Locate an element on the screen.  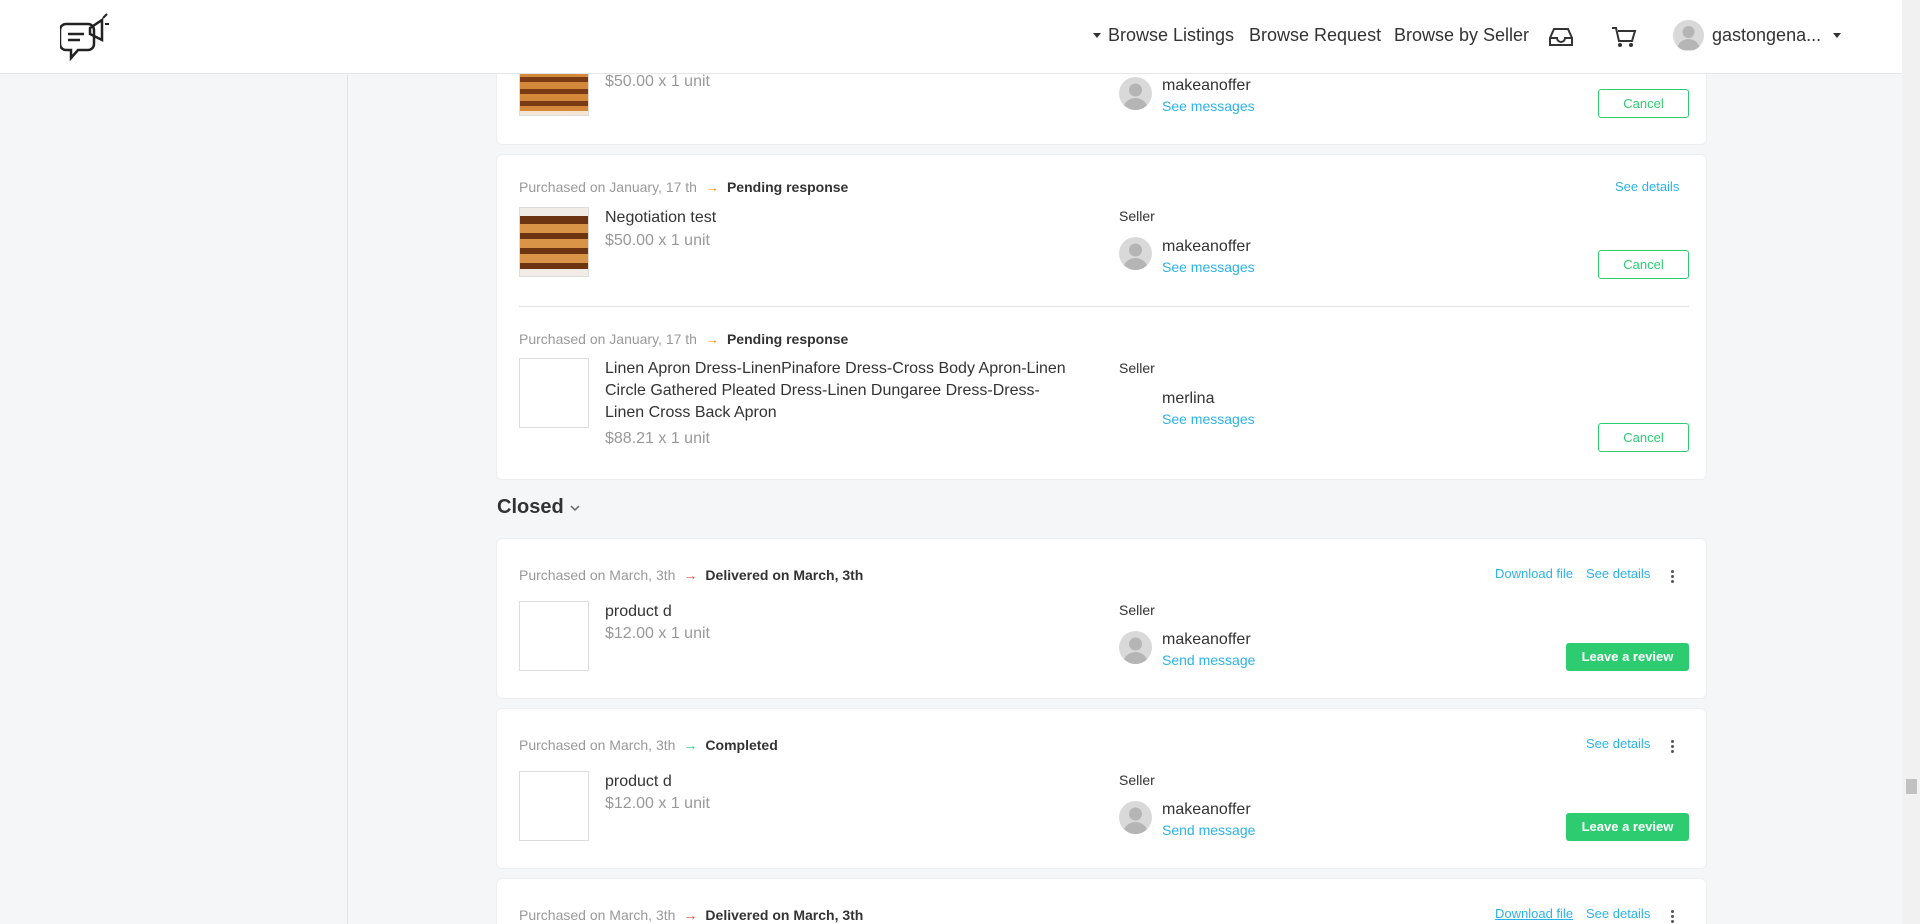
product-price: $88.21 x 1 unit is located at coordinates (657, 438).